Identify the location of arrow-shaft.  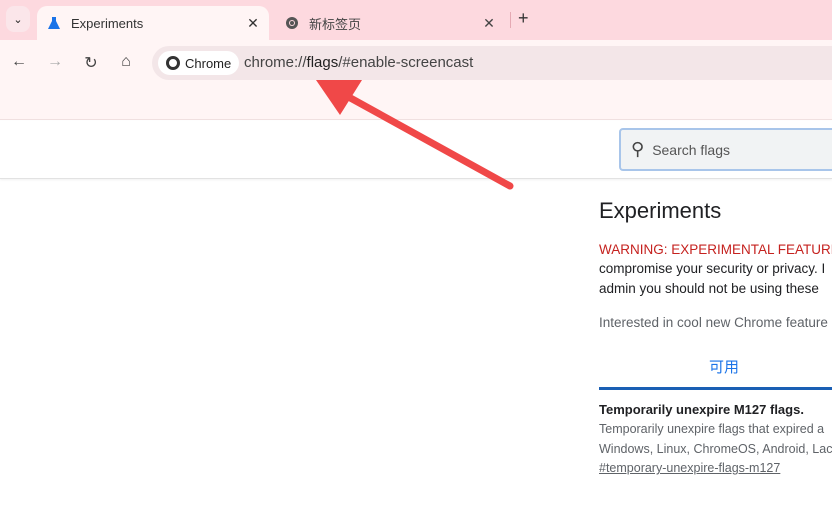
(427, 140).